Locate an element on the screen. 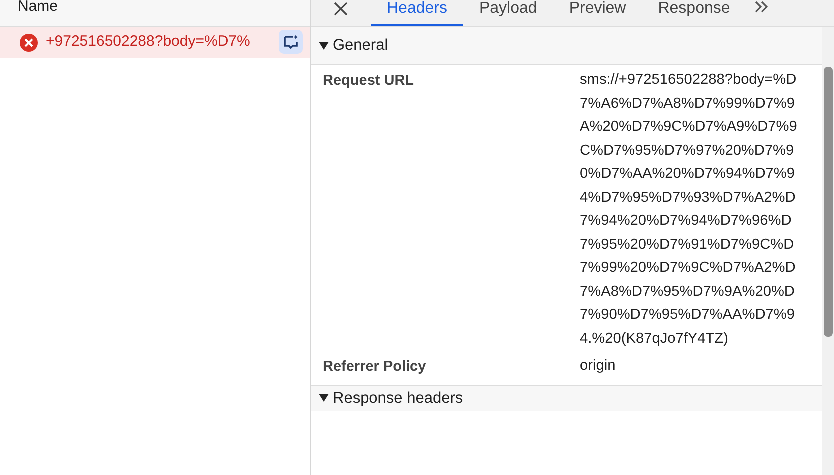 The height and width of the screenshot is (475, 834). tab: Response is located at coordinates (694, 13).